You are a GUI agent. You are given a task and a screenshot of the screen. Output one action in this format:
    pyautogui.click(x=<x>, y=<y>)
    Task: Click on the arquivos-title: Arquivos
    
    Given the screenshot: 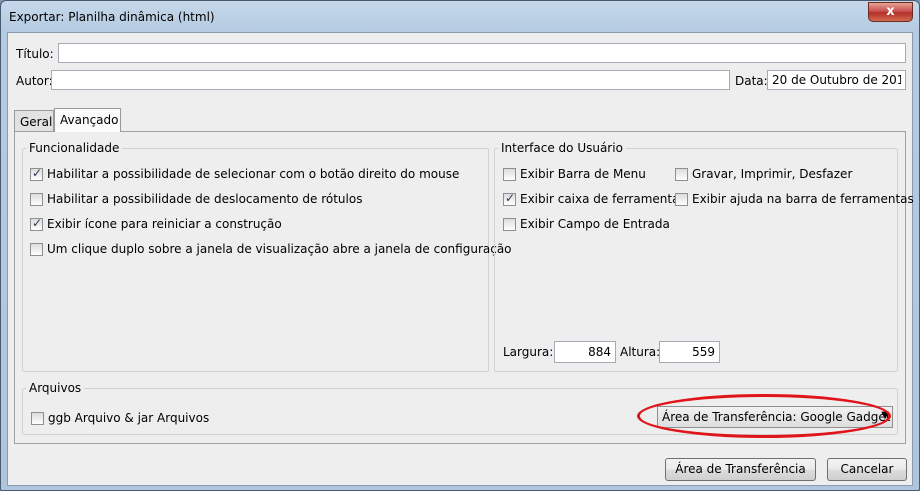 What is the action you would take?
    pyautogui.click(x=55, y=388)
    